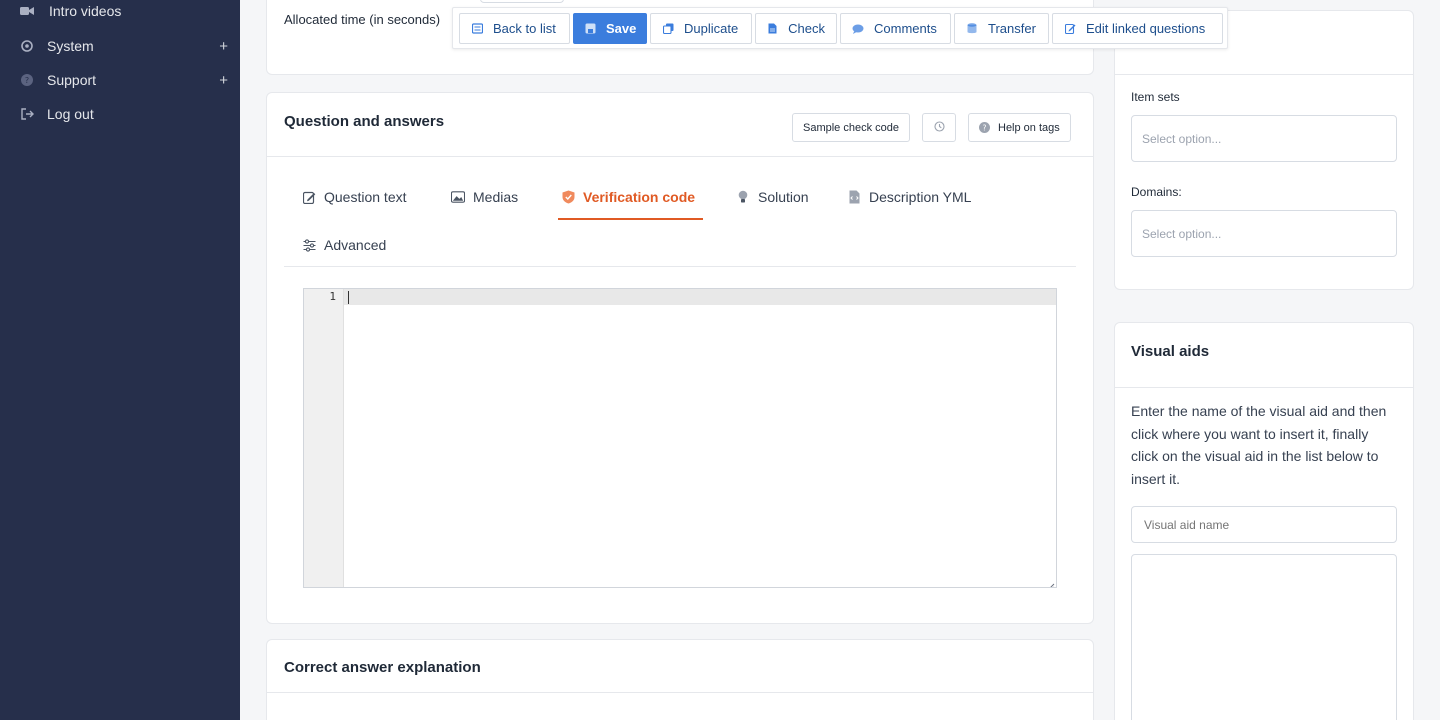 The width and height of the screenshot is (1440, 720). I want to click on visual-aid-name-input, so click(1264, 524).